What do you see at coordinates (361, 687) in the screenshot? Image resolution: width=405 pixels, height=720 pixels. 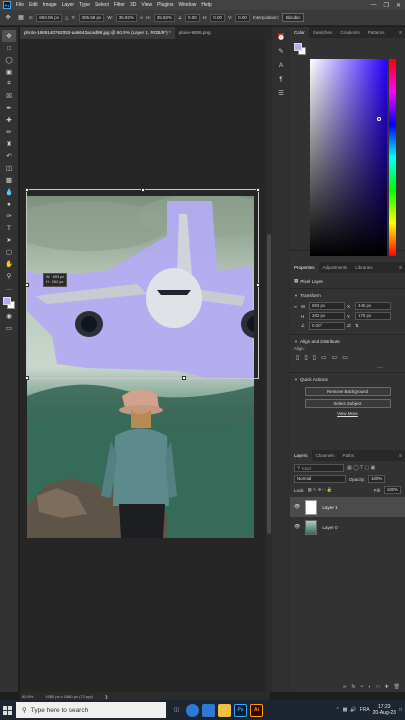 I see `mask-icon: ◓` at bounding box center [361, 687].